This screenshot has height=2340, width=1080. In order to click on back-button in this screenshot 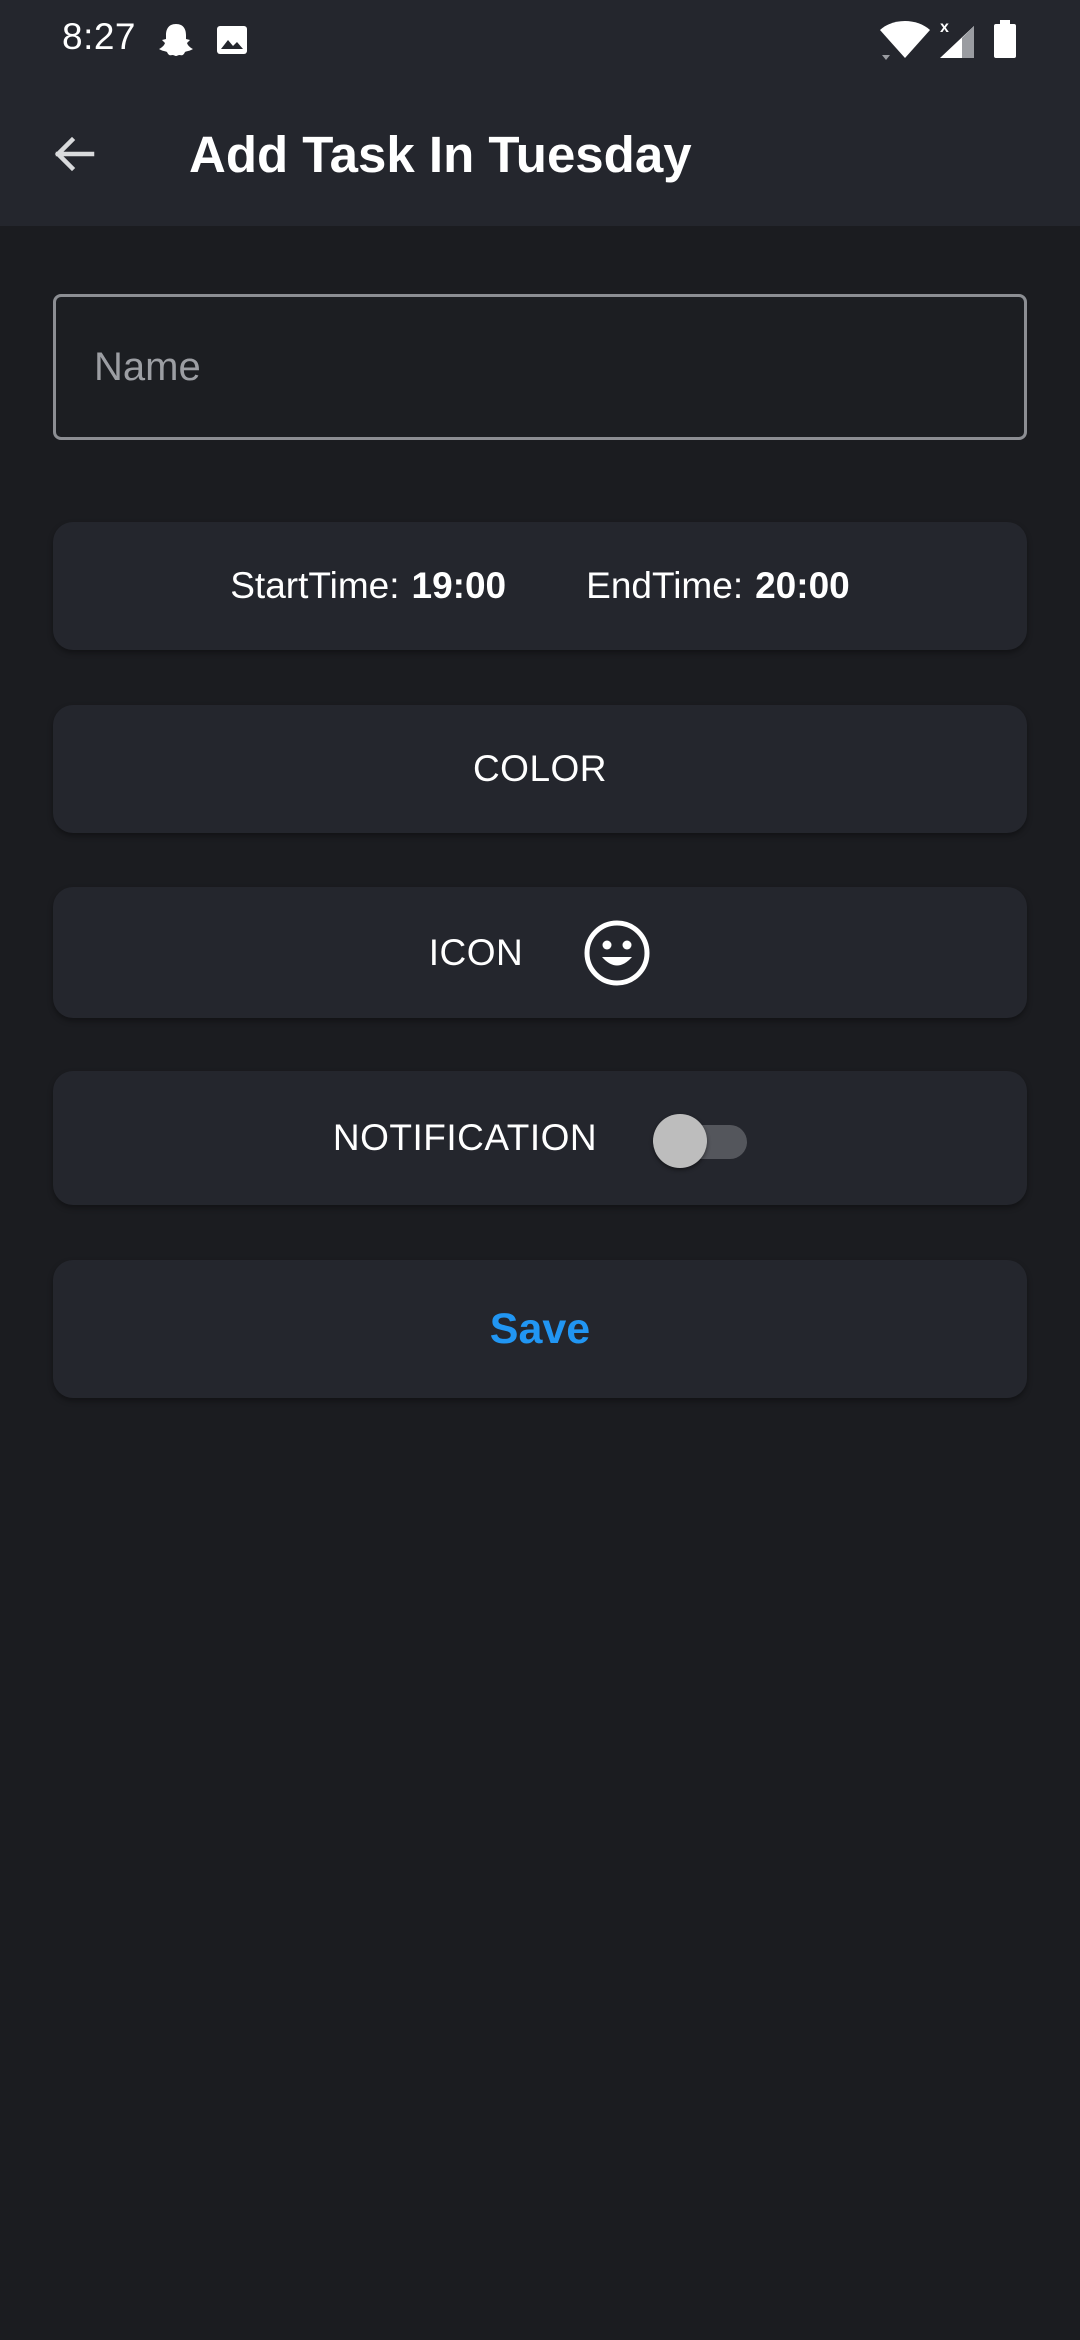, I will do `click(74, 154)`.